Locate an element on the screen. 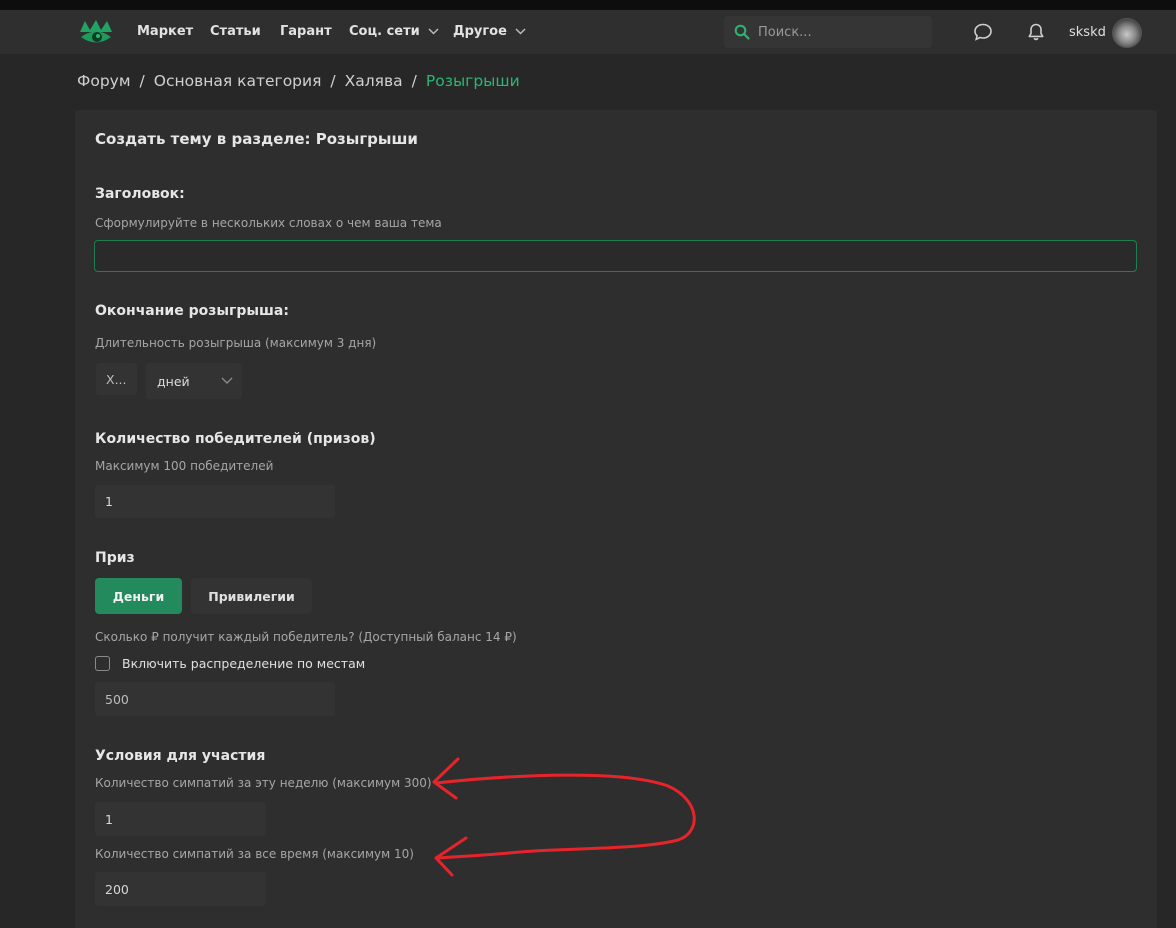 This screenshot has width=1176, height=928. nav-articles: Статьи is located at coordinates (235, 31).